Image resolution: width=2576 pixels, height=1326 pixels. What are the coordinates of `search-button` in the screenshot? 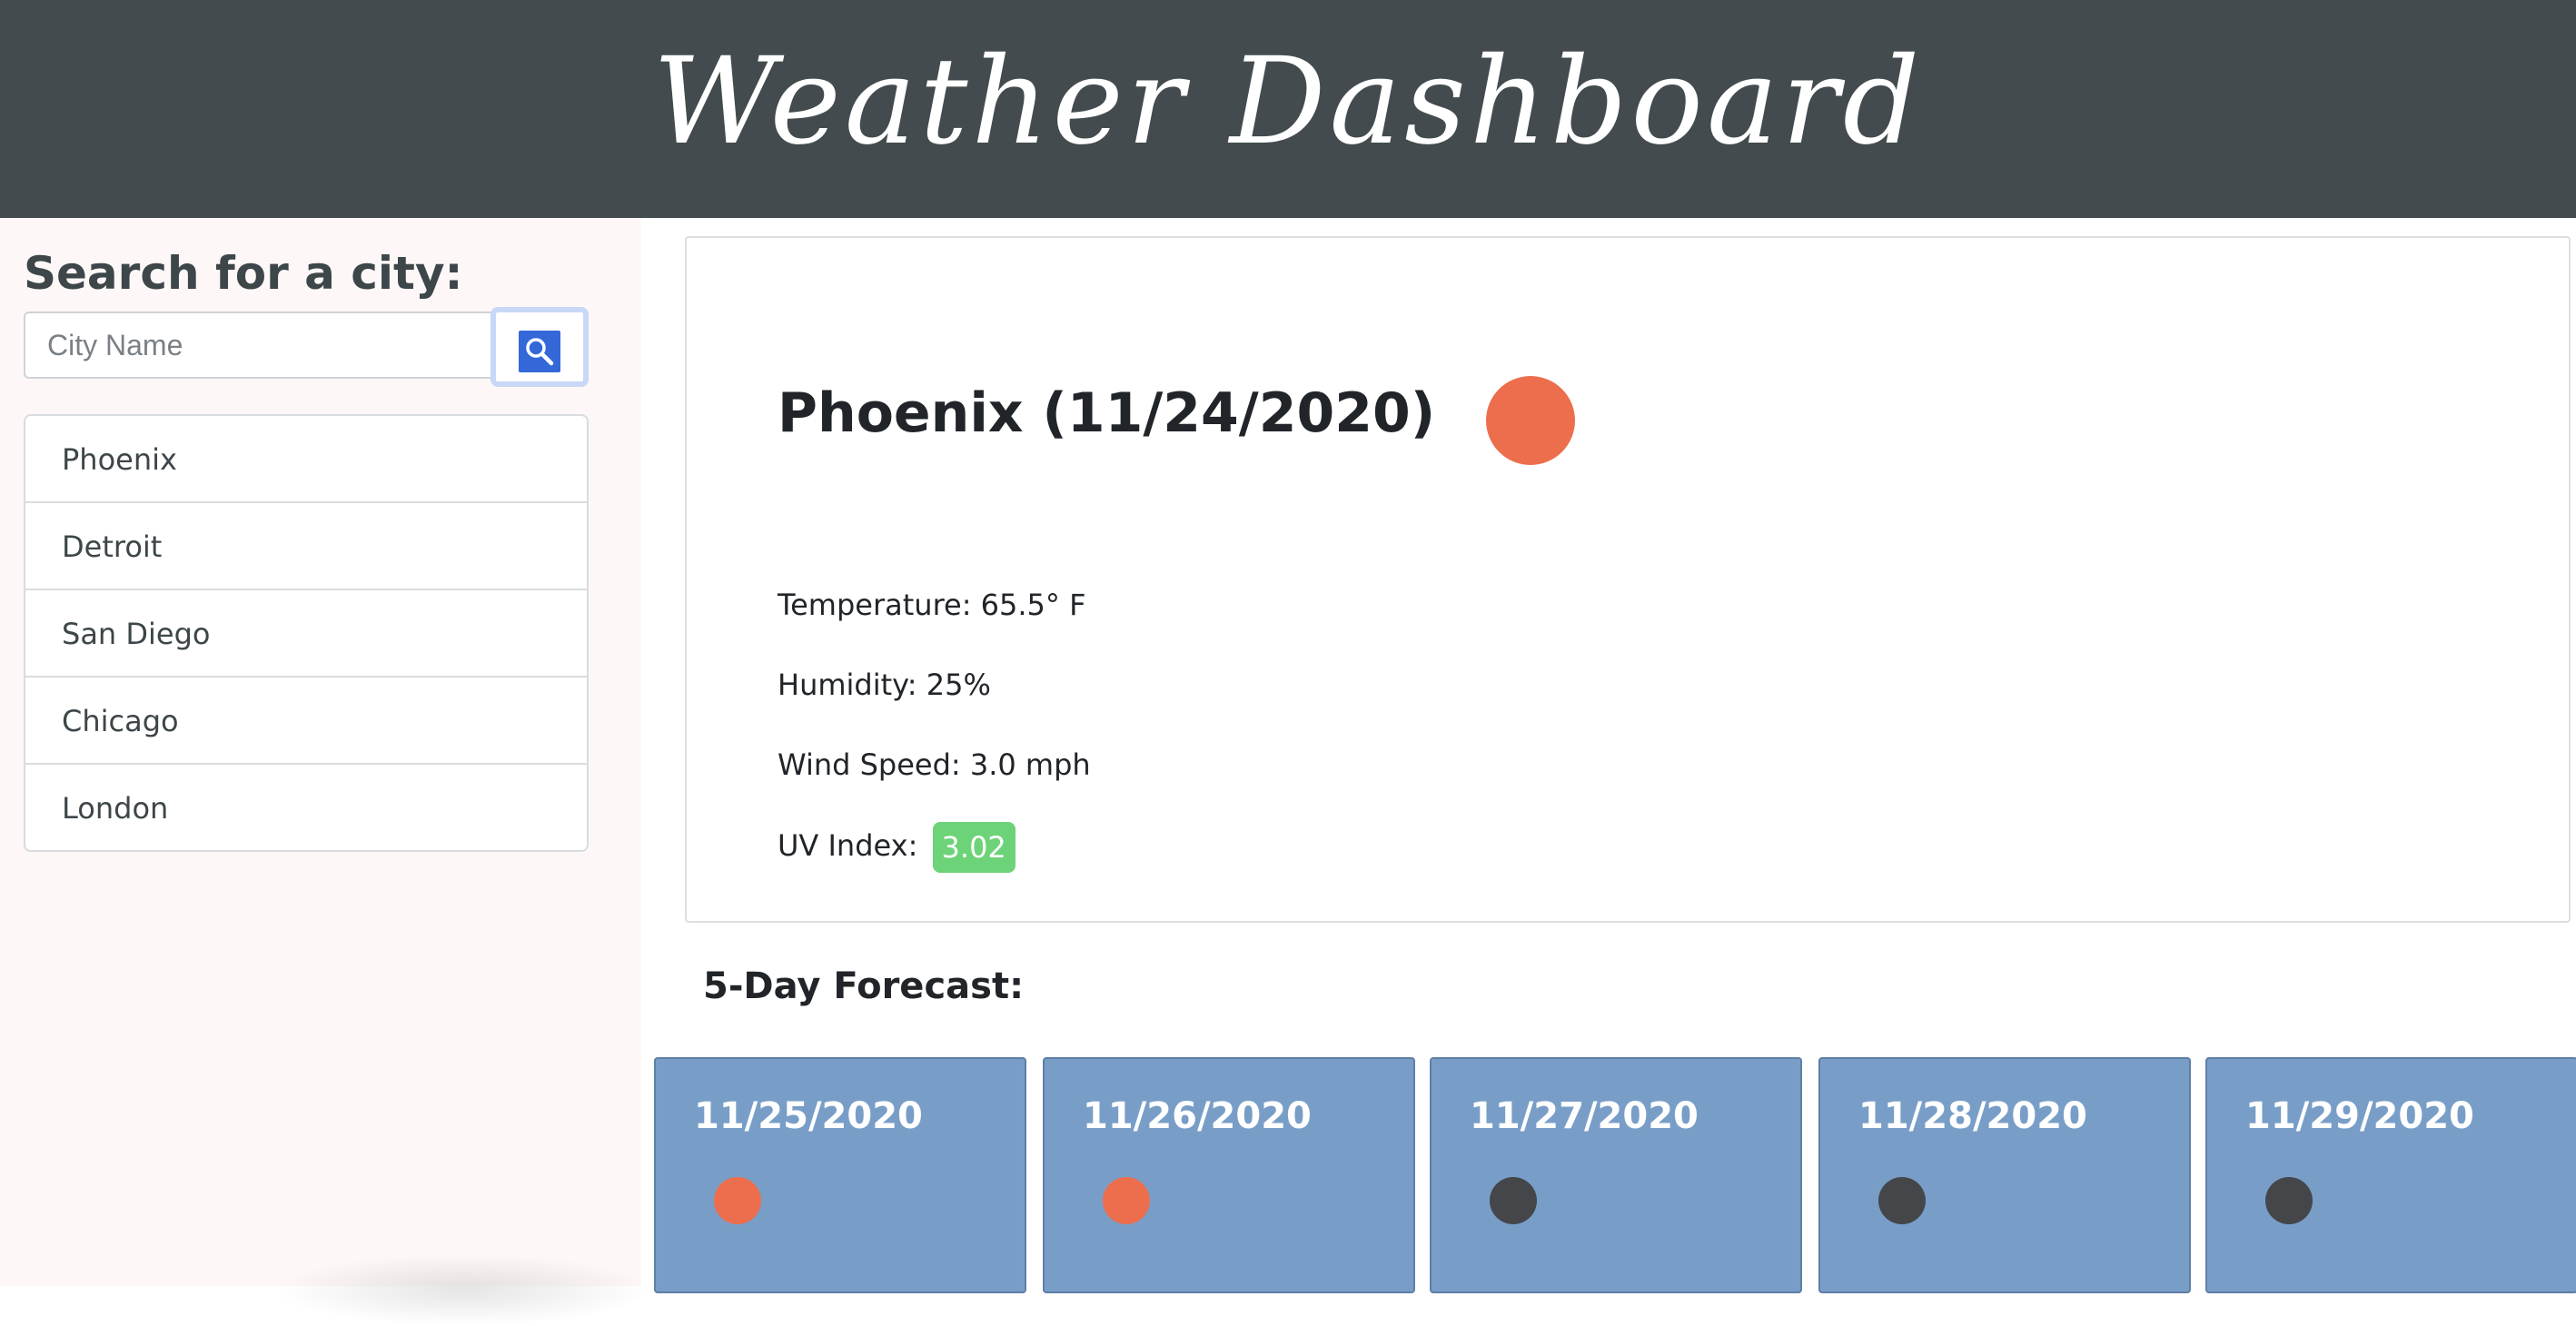 It's located at (539, 347).